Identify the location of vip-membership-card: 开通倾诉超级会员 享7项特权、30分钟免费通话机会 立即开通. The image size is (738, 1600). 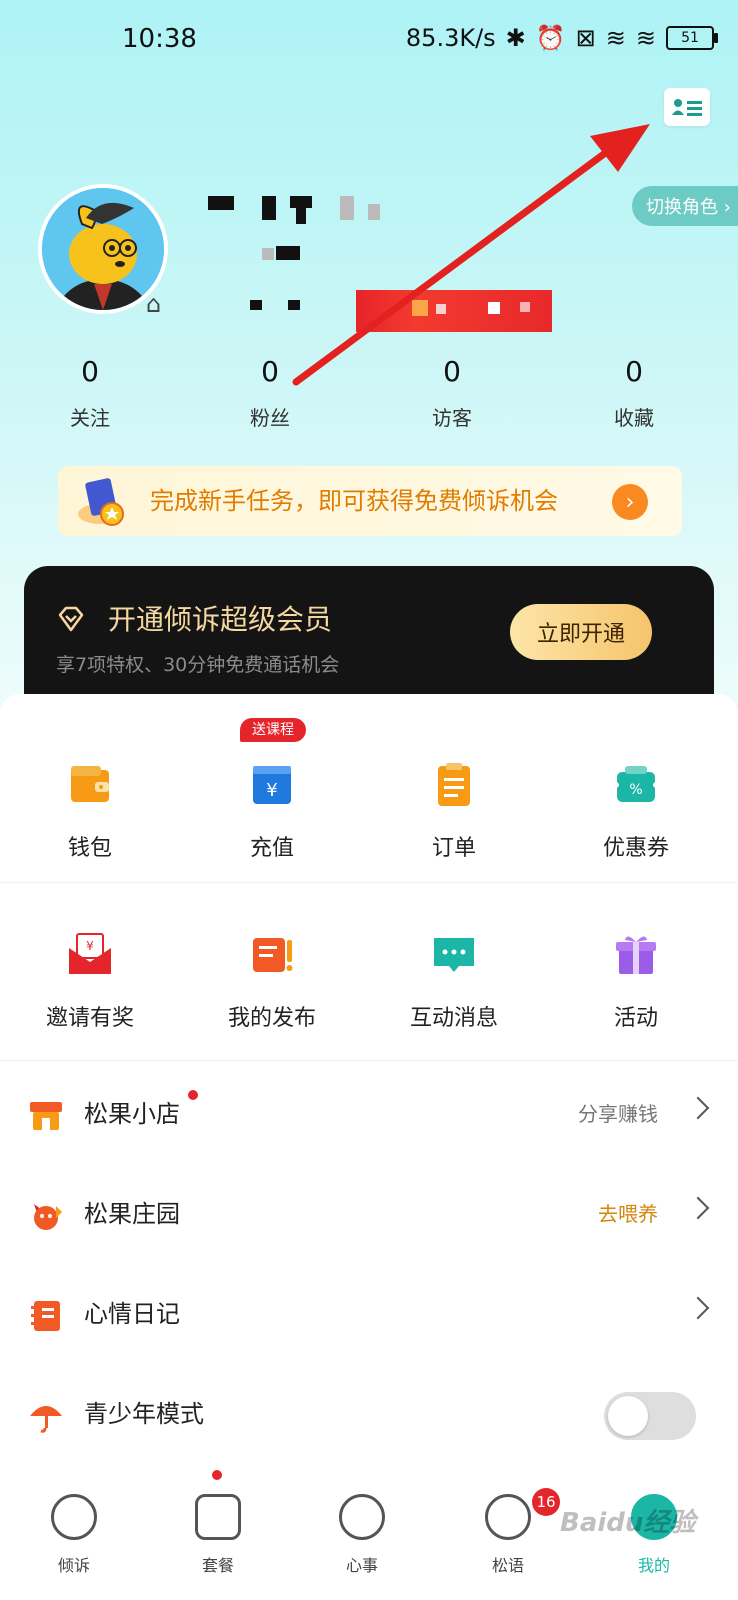
(369, 636).